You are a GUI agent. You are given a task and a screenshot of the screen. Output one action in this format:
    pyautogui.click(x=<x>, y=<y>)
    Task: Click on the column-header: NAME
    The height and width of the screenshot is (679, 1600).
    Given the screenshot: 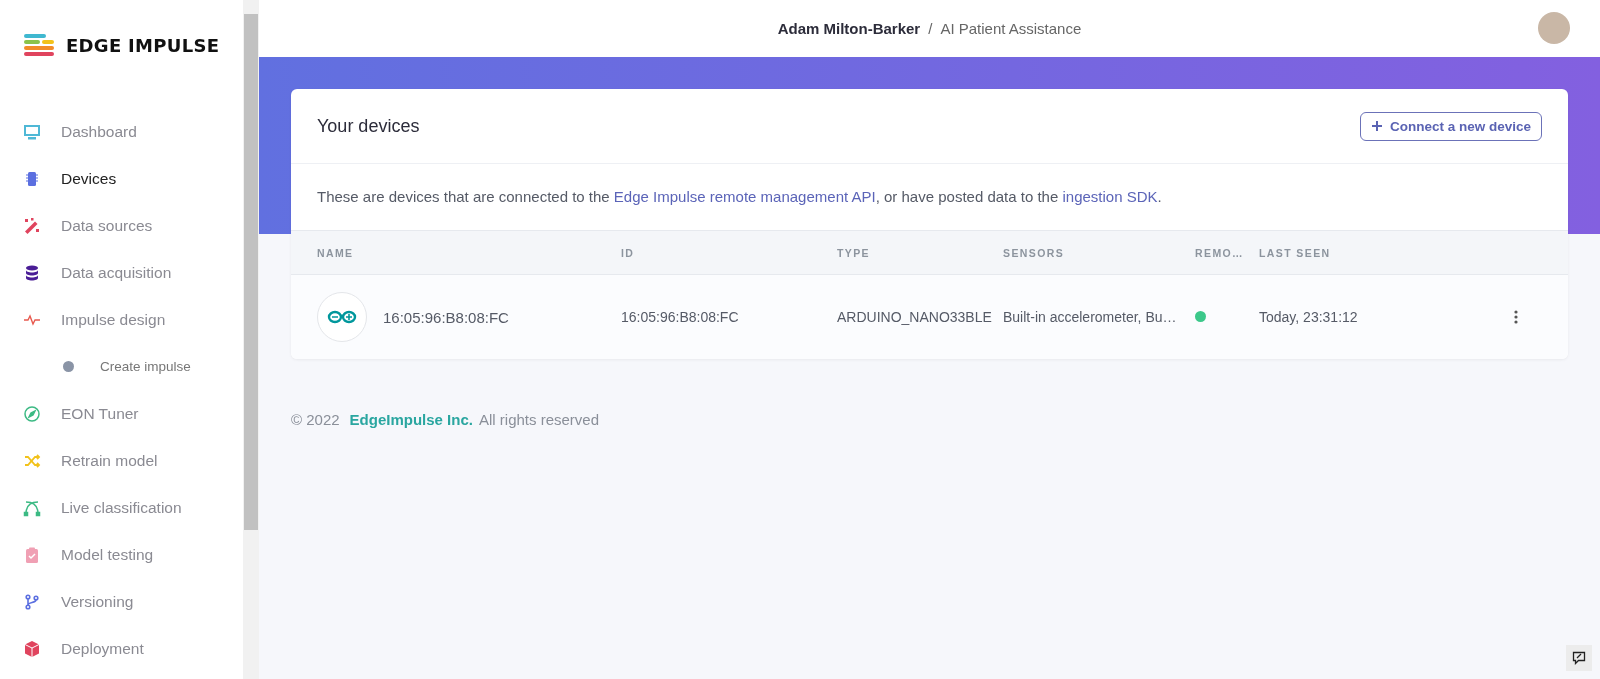 What is the action you would take?
    pyautogui.click(x=336, y=252)
    